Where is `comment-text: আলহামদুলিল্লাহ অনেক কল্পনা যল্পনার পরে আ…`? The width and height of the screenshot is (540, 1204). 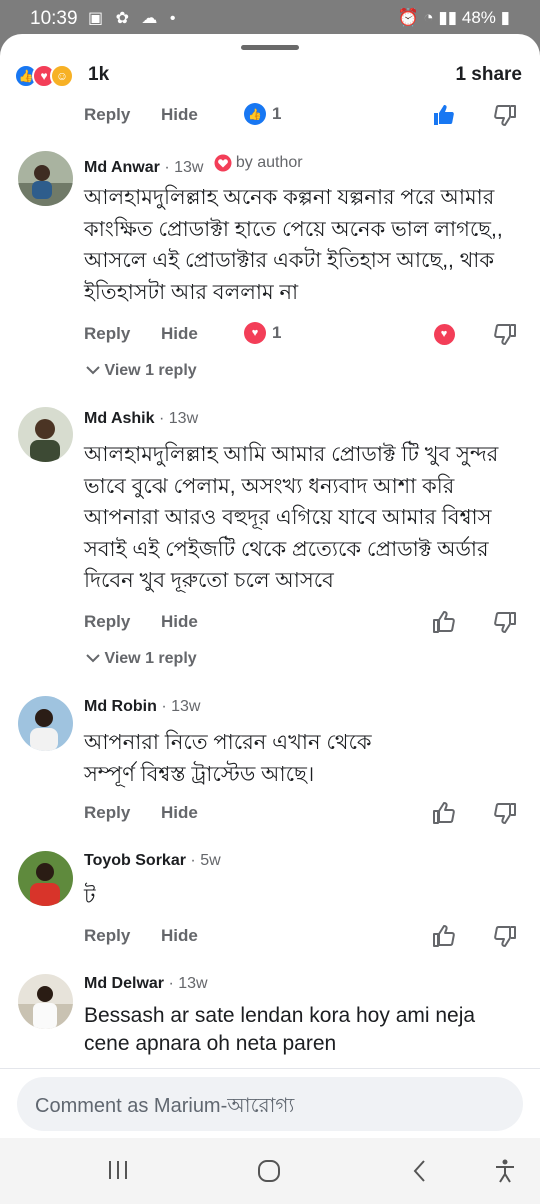 comment-text: আলহামদুলিল্লাহ অনেক কল্পনা যল্পনার পরে আ… is located at coordinates (293, 245).